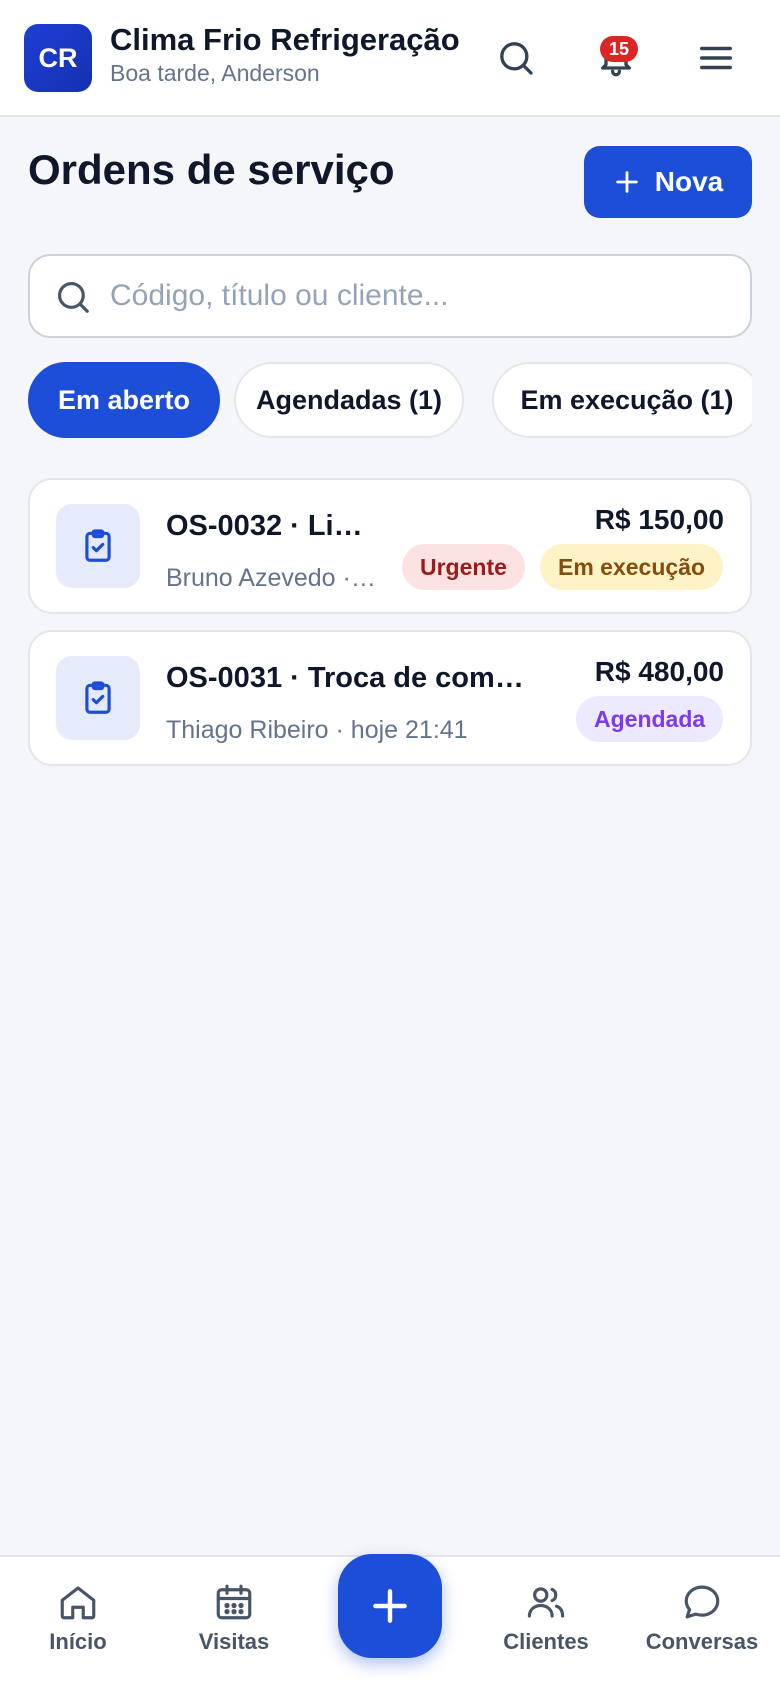 Image resolution: width=780 pixels, height=1688 pixels. I want to click on nav-label-clients: Clientes, so click(546, 1641).